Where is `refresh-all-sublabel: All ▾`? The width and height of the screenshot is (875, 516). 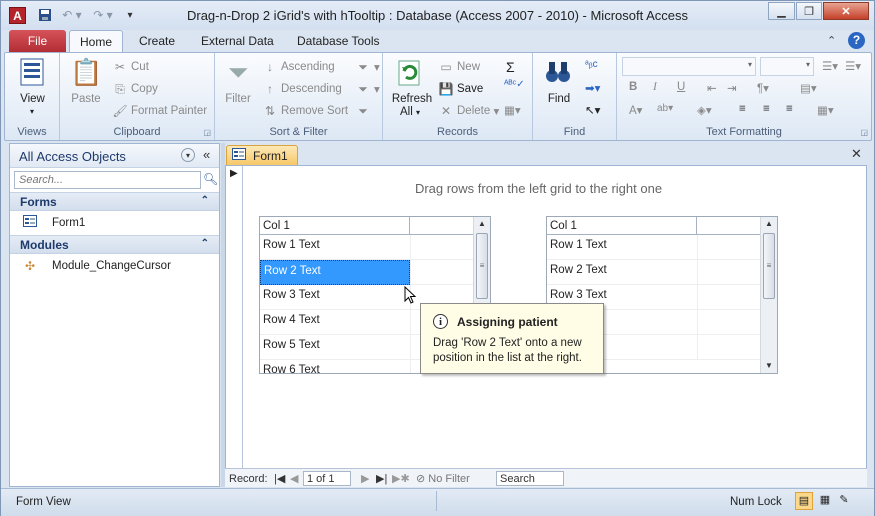 refresh-all-sublabel: All ▾ is located at coordinates (410, 112).